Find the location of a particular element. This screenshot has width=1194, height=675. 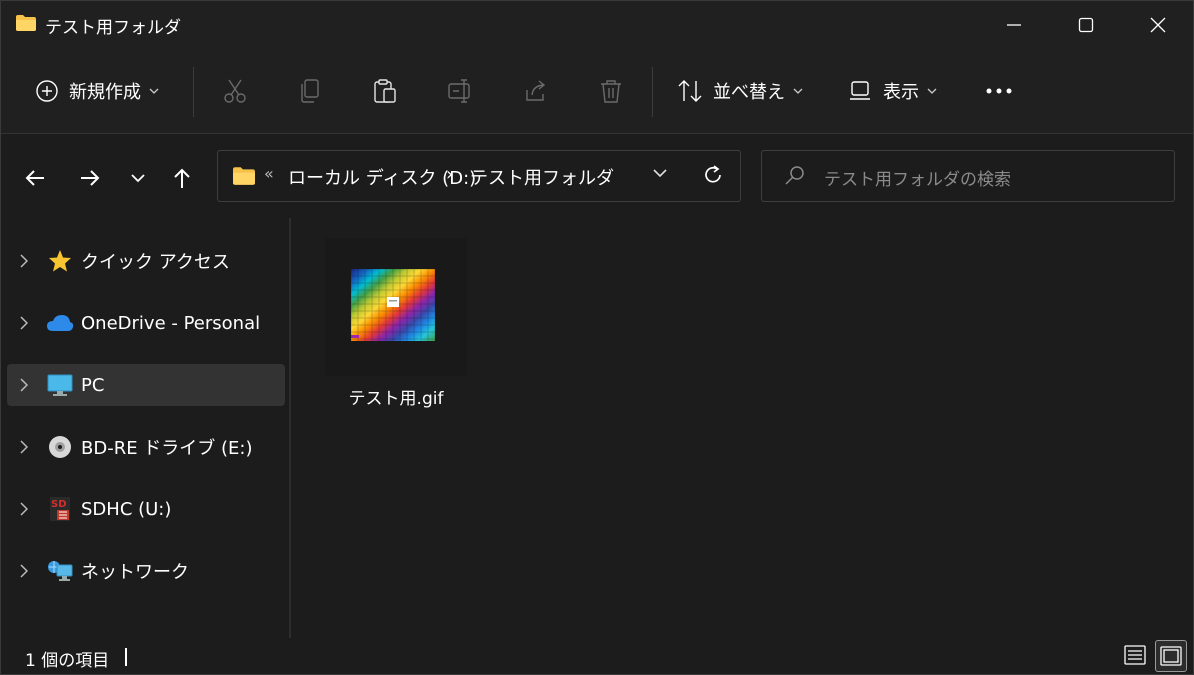

navigation-bar: « ローカル ディスク (D:) › テスト用フォルダ テスト用フォルダの検索 is located at coordinates (597, 176).